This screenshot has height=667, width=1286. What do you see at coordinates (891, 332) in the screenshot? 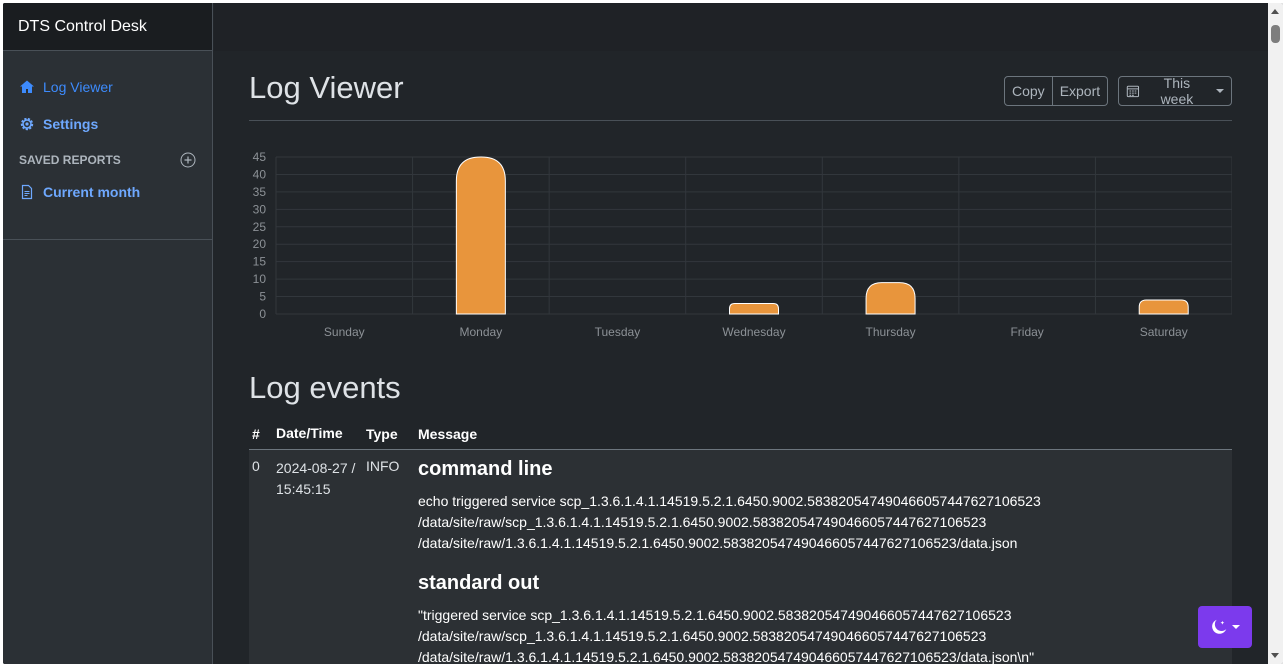
I see `x-tick-label: Thursday` at bounding box center [891, 332].